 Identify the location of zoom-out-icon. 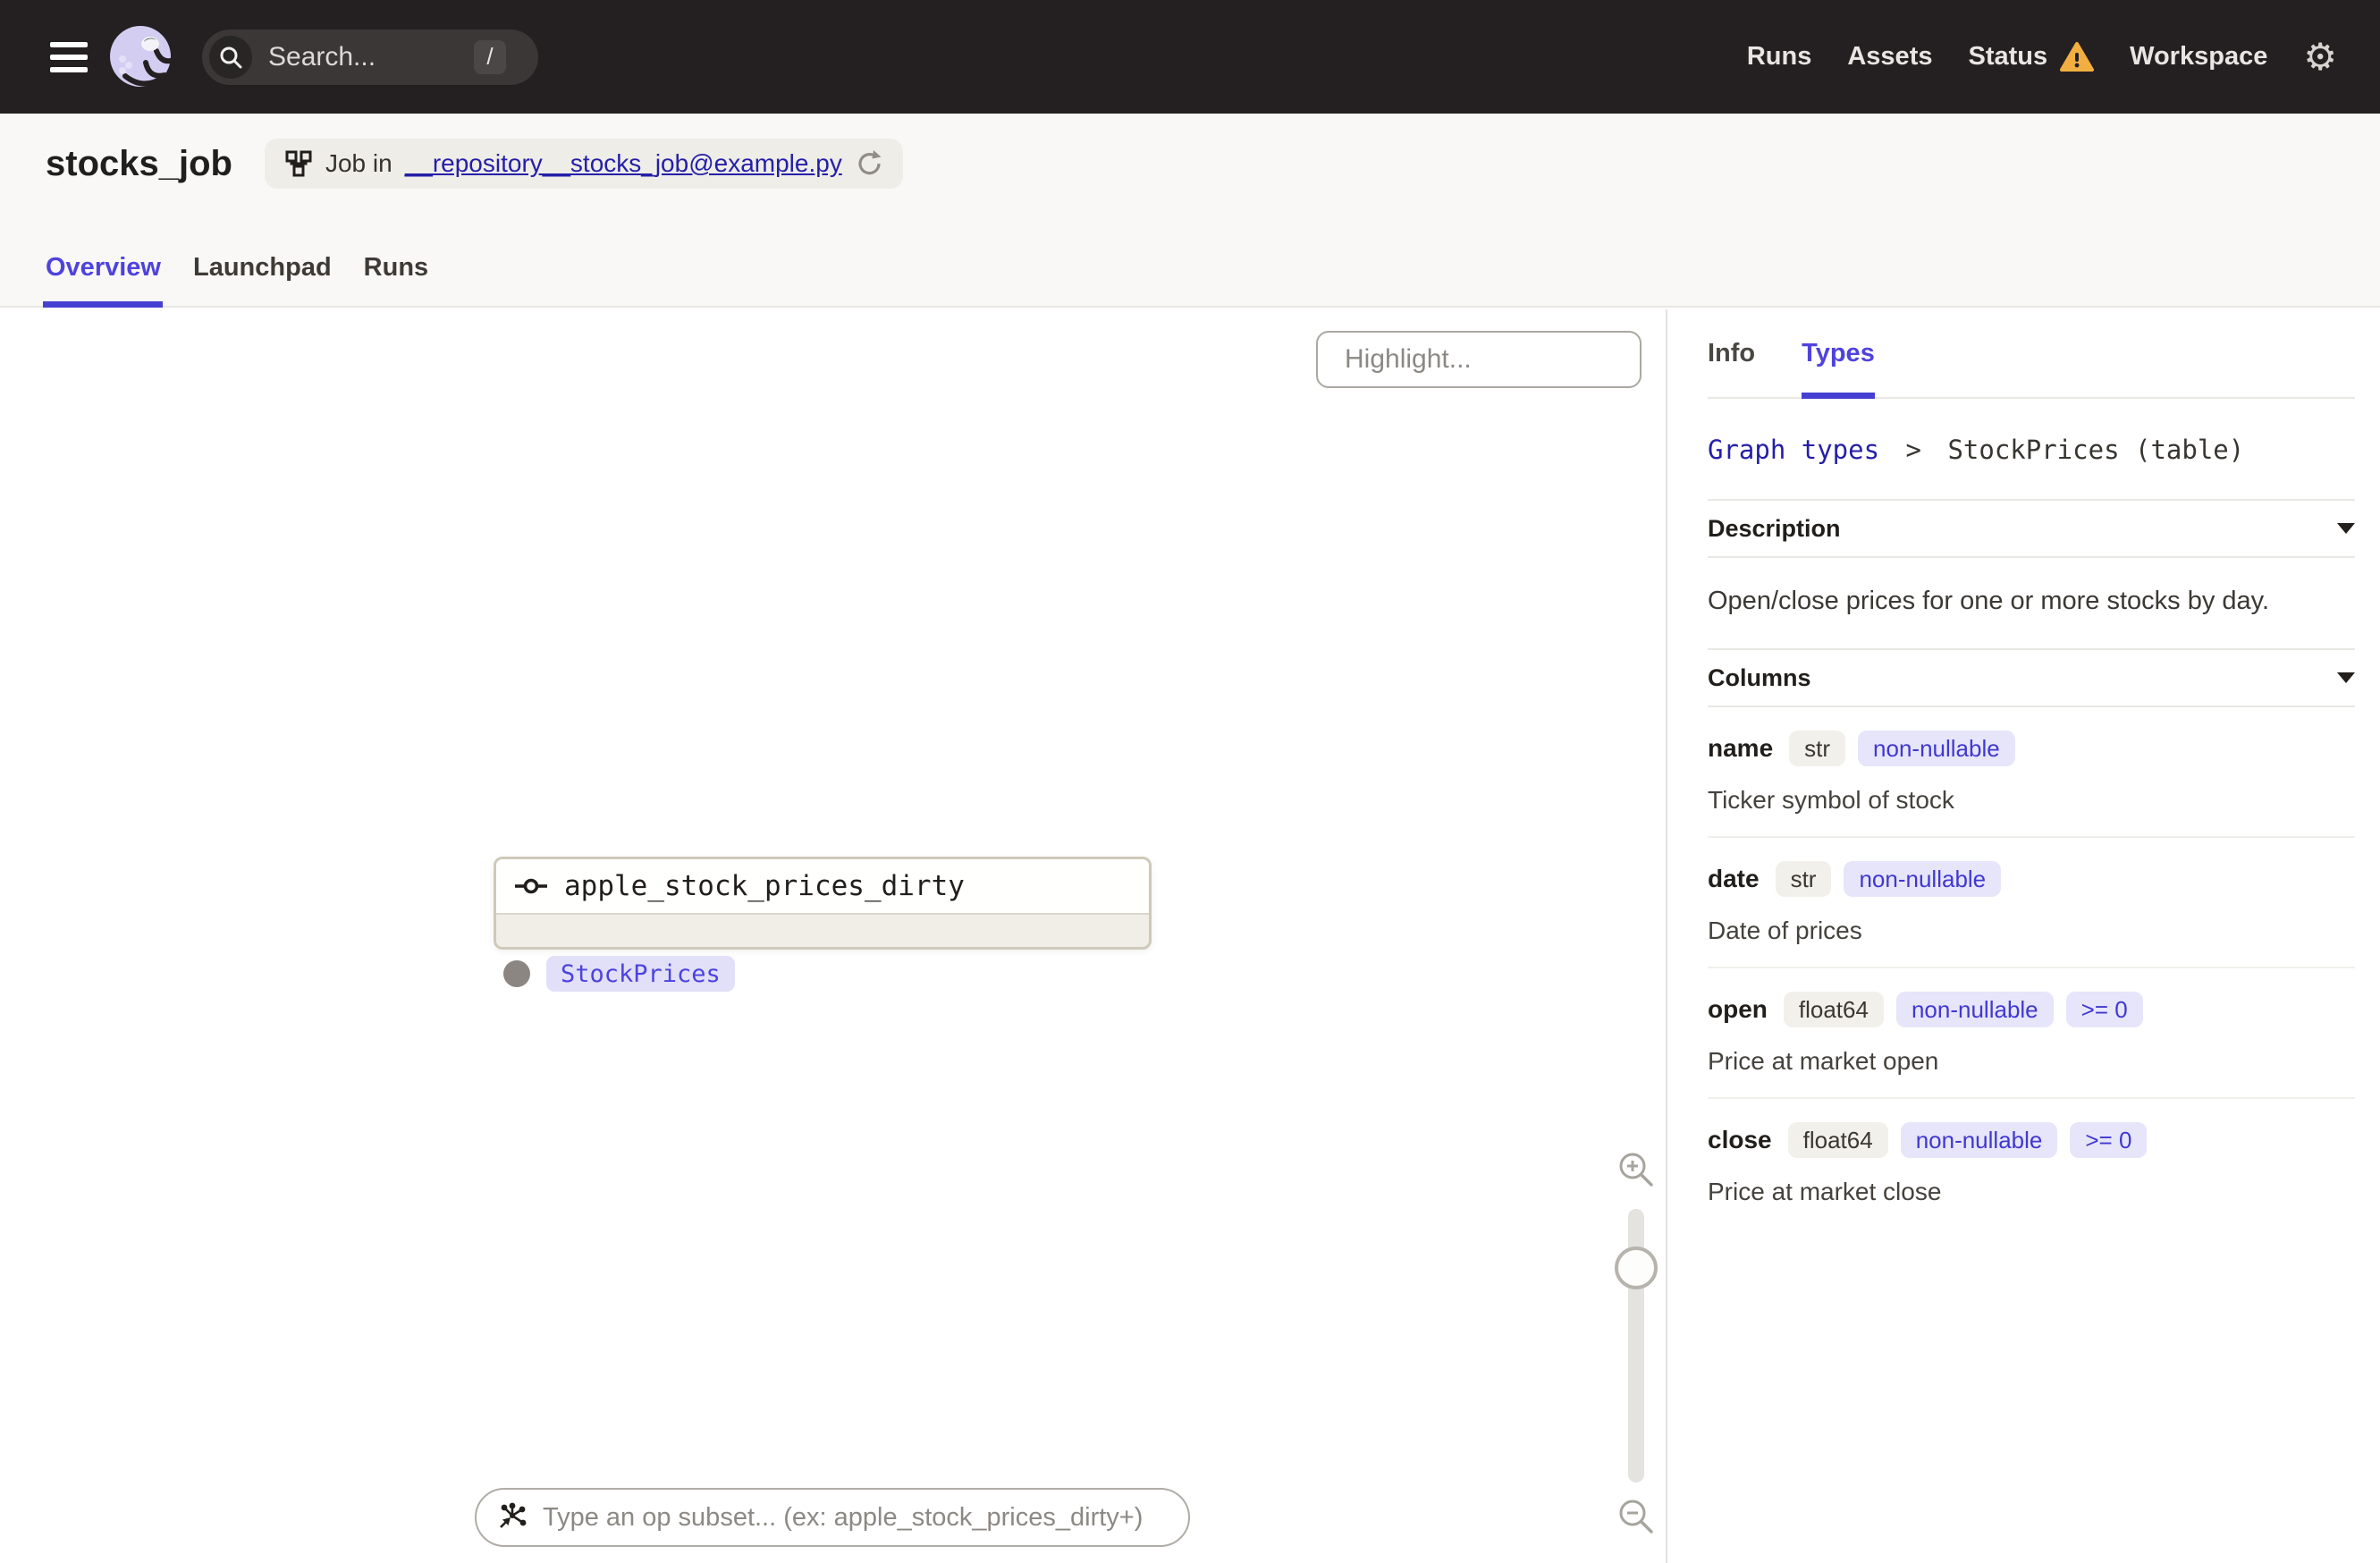
(1636, 1516).